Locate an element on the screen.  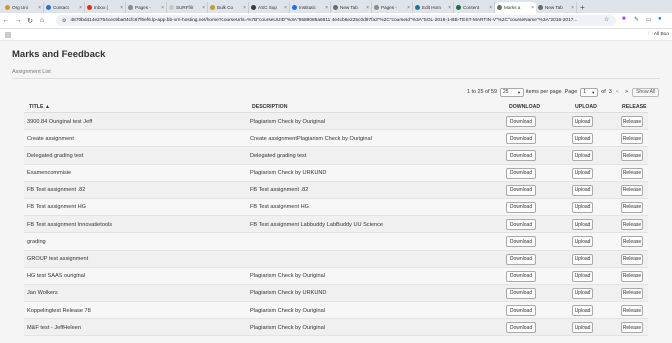
forward-icon: → is located at coordinates (18, 20).